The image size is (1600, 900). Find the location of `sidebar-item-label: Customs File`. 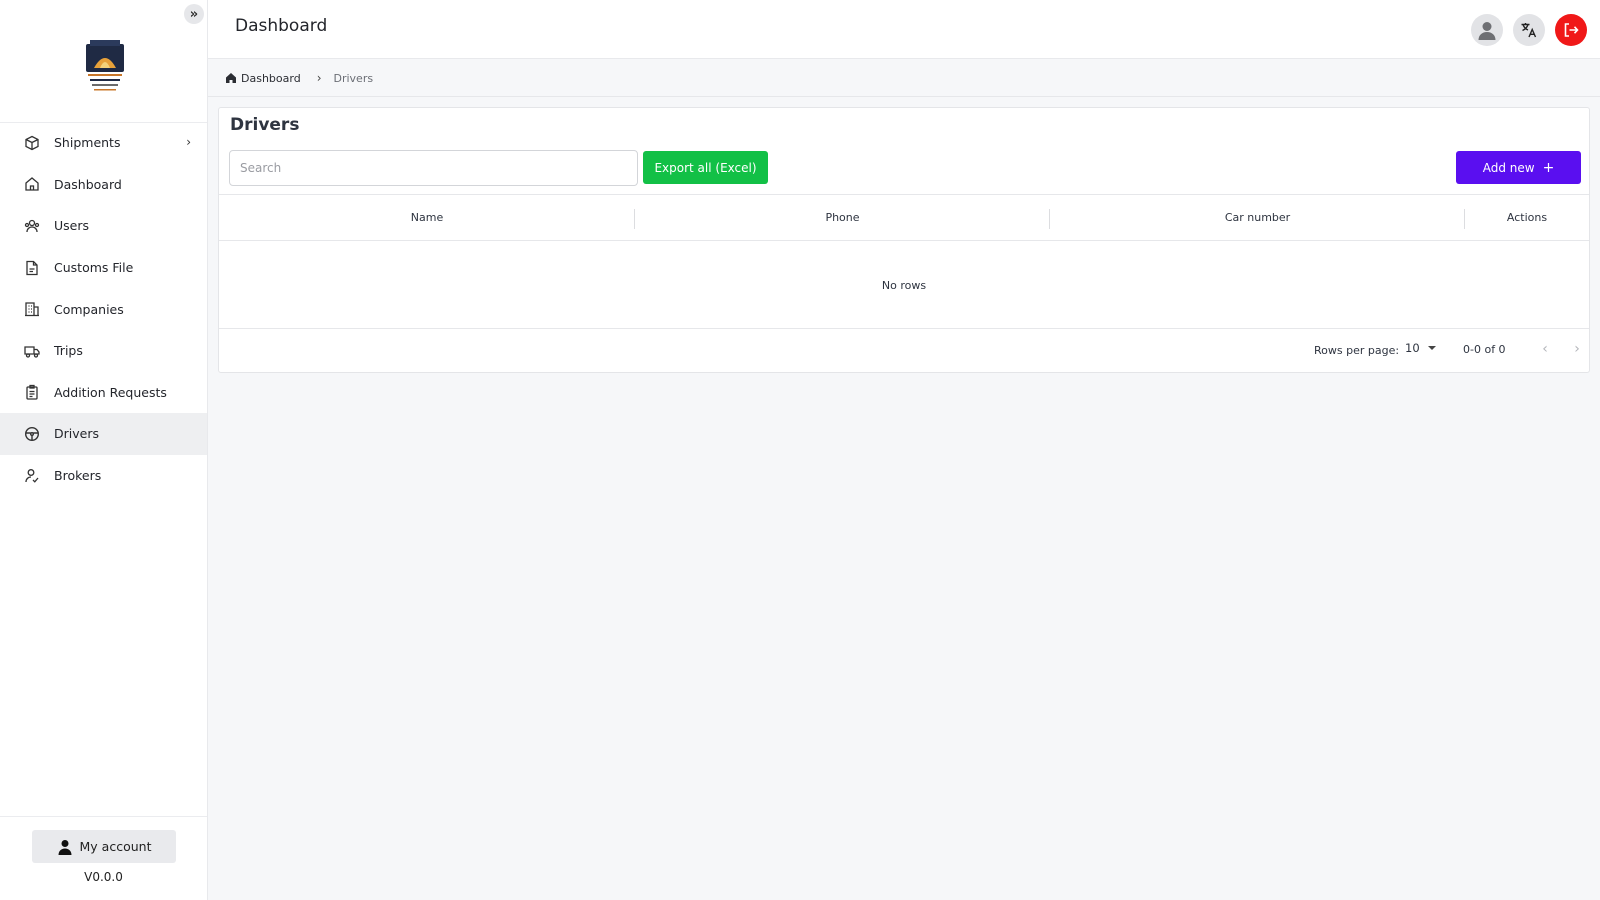

sidebar-item-label: Customs File is located at coordinates (94, 268).